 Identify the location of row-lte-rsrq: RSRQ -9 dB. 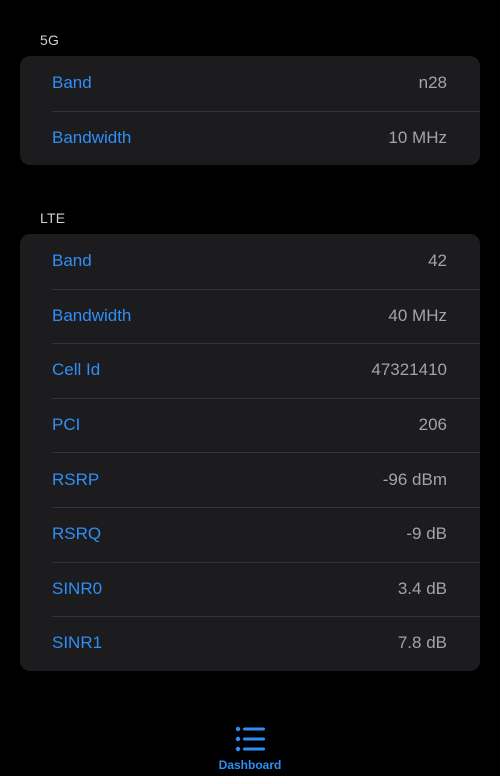
(250, 534).